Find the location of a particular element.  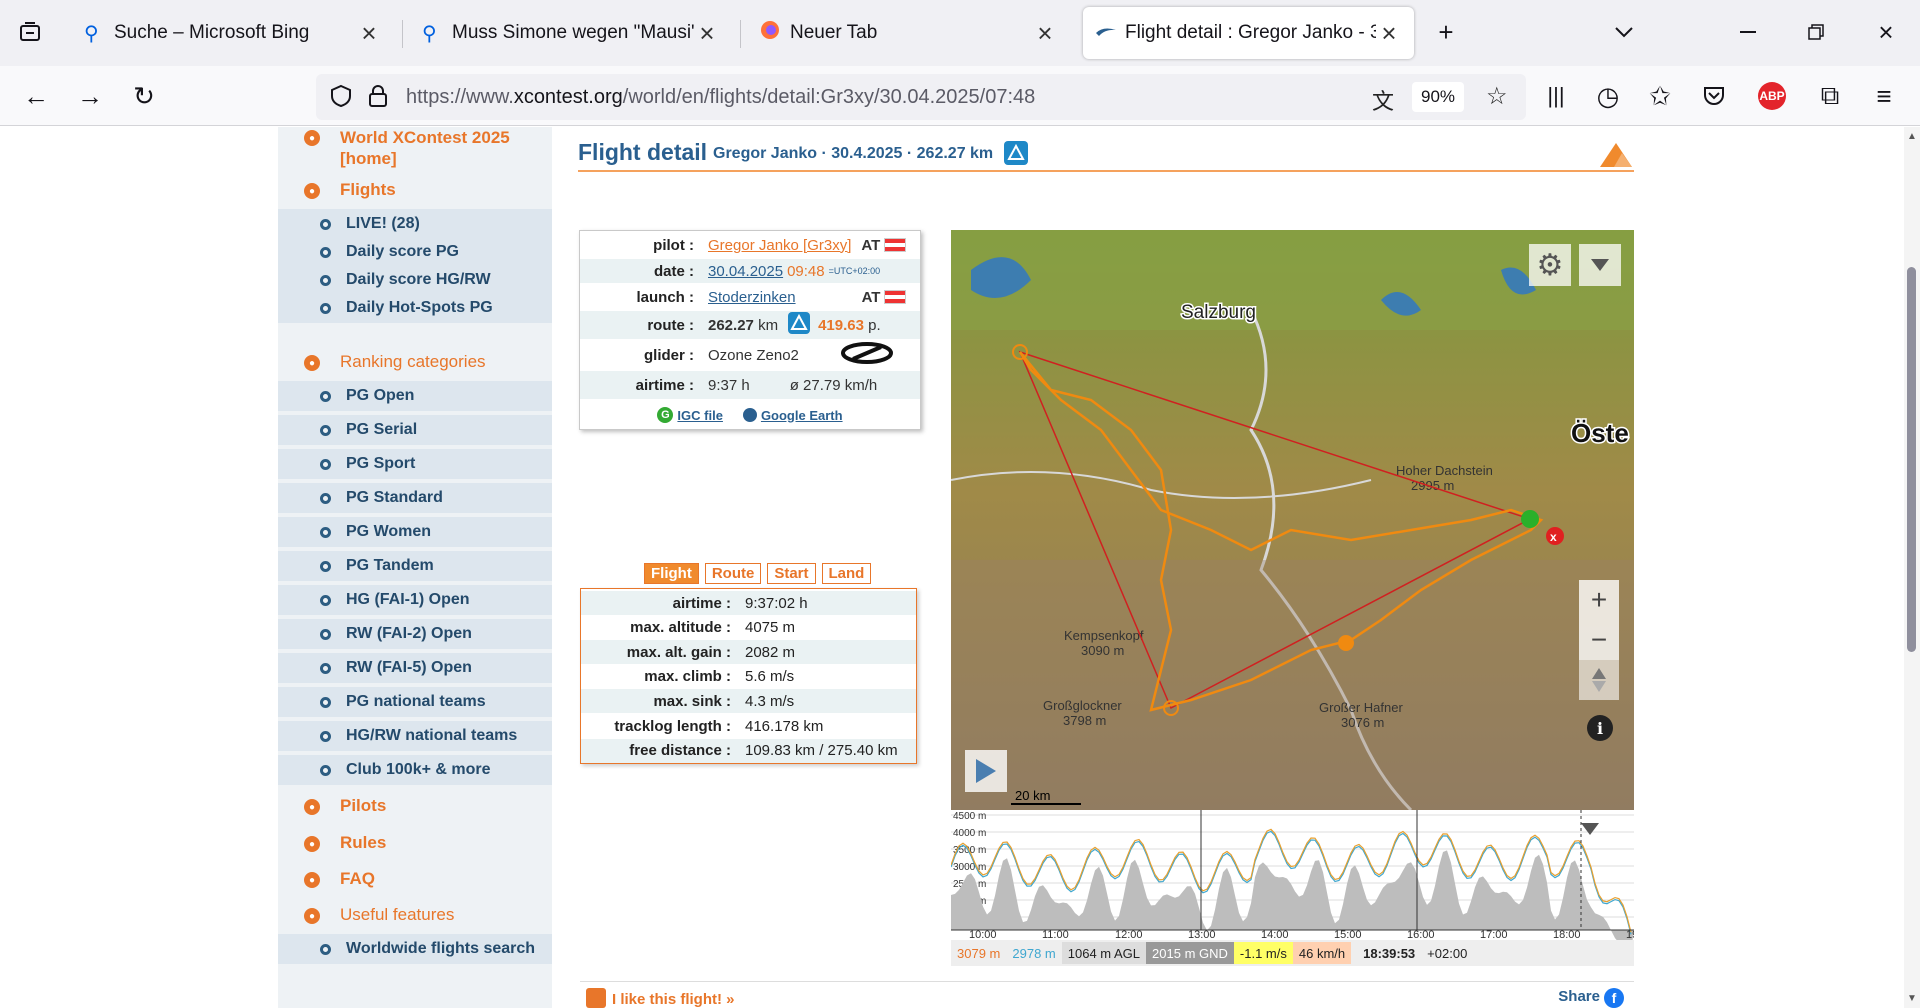

stat-row: airtime : 9:37:02 h is located at coordinates (748, 603).